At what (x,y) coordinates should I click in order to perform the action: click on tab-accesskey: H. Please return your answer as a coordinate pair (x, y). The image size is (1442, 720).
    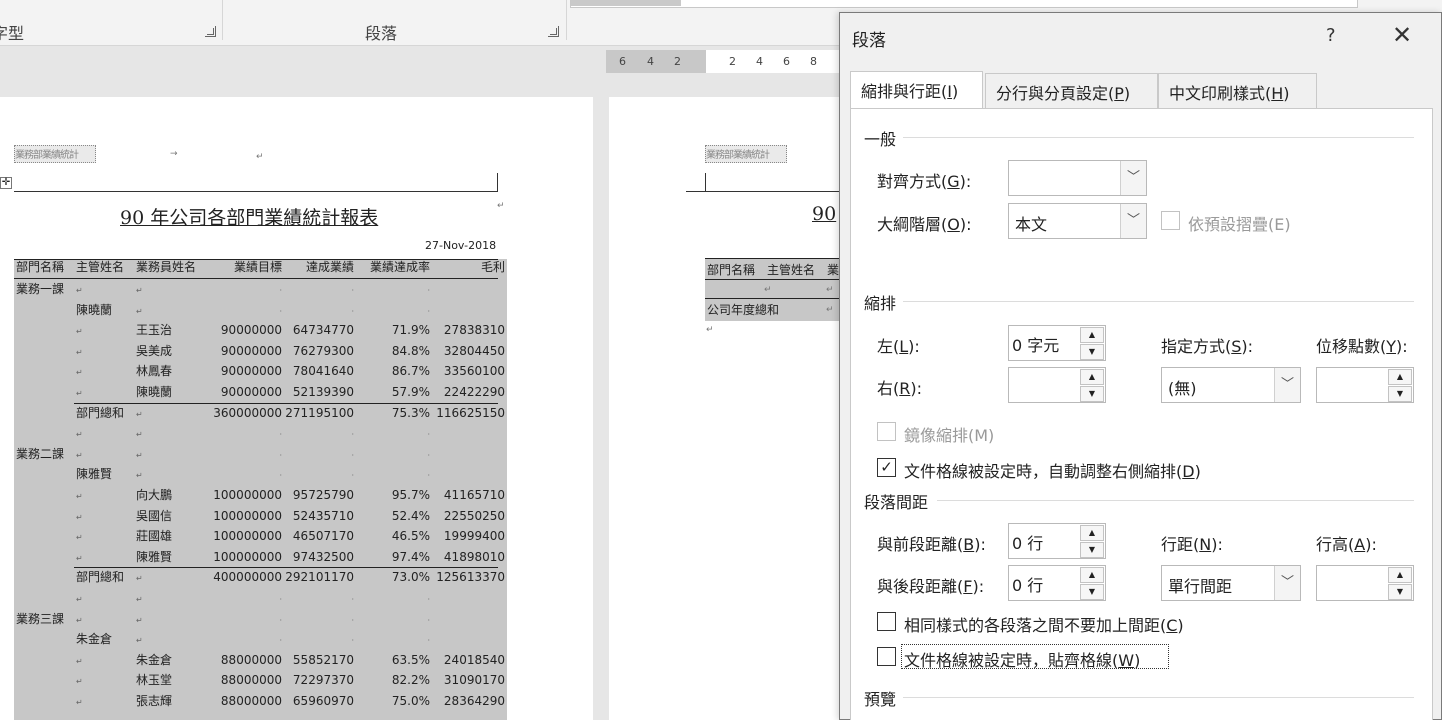
    Looking at the image, I should click on (1277, 93).